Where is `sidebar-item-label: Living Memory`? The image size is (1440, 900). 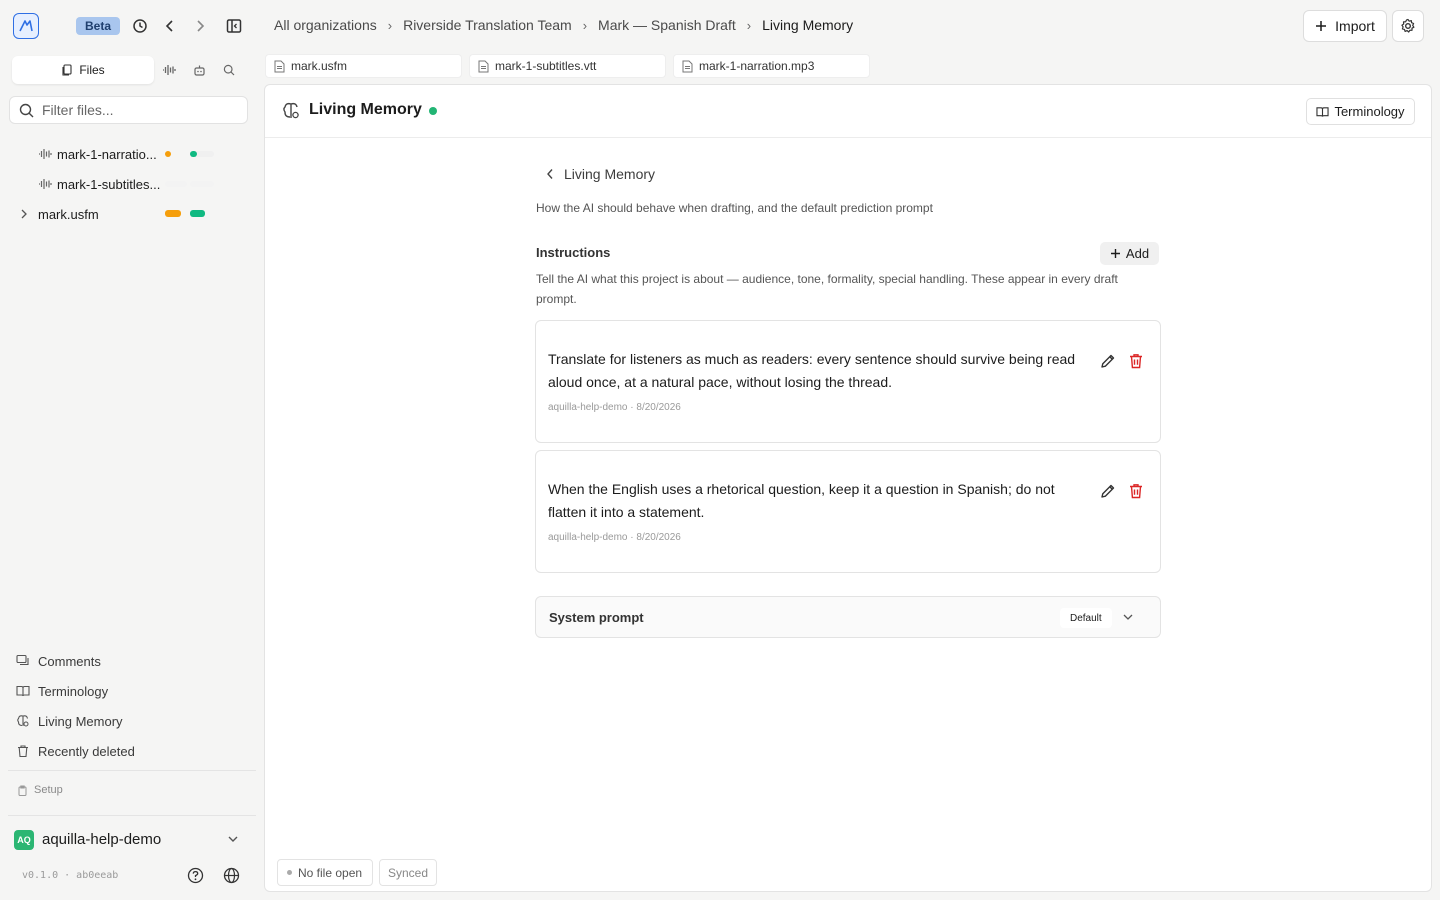 sidebar-item-label: Living Memory is located at coordinates (80, 721).